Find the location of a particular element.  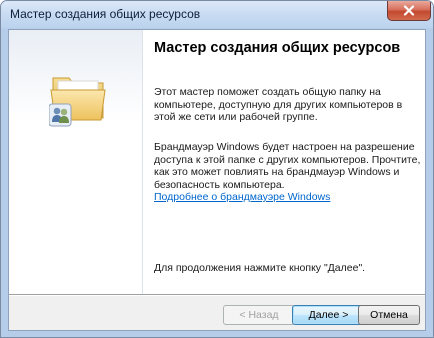

shared-folder-users-icon is located at coordinates (78, 102).